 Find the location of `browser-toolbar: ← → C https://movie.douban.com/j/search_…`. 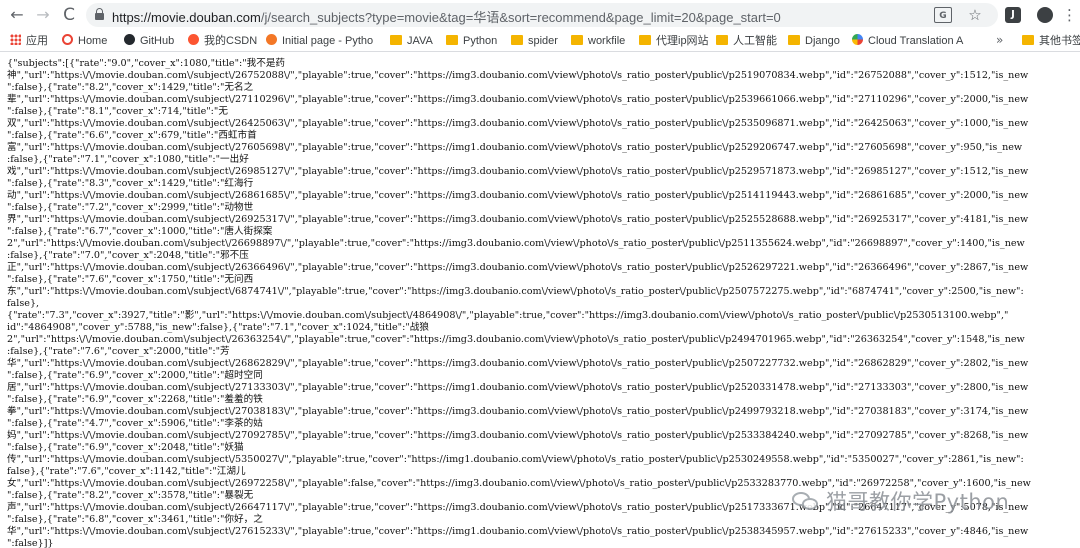

browser-toolbar: ← → C https://movie.douban.com/j/search_… is located at coordinates (540, 15).